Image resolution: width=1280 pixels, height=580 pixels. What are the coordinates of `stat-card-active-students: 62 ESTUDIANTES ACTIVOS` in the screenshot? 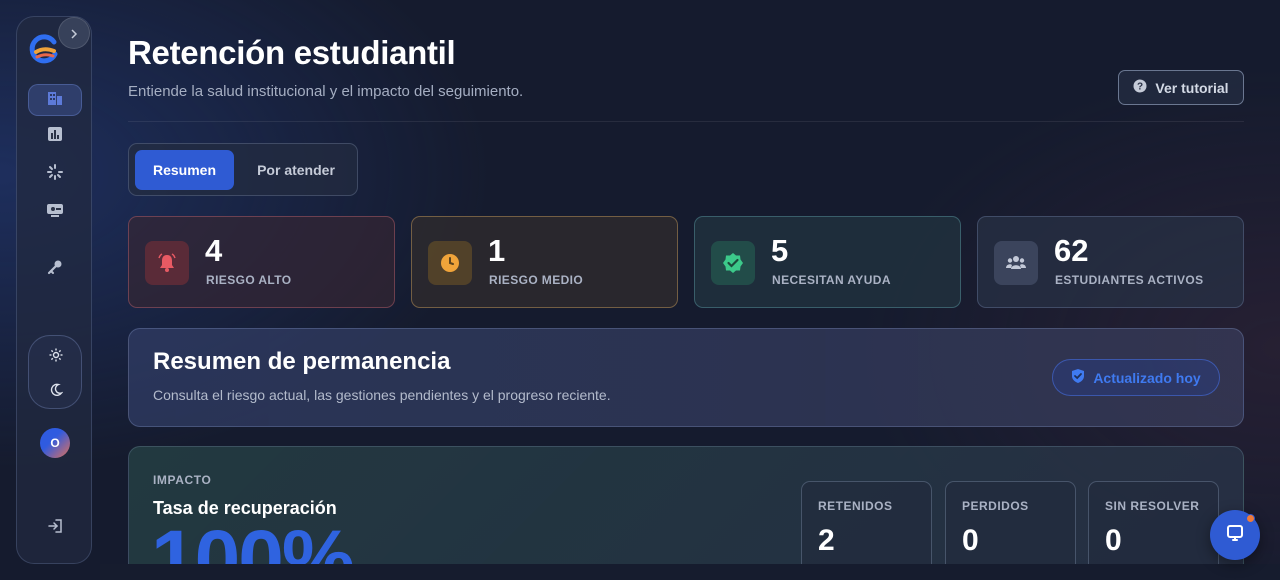 It's located at (1110, 262).